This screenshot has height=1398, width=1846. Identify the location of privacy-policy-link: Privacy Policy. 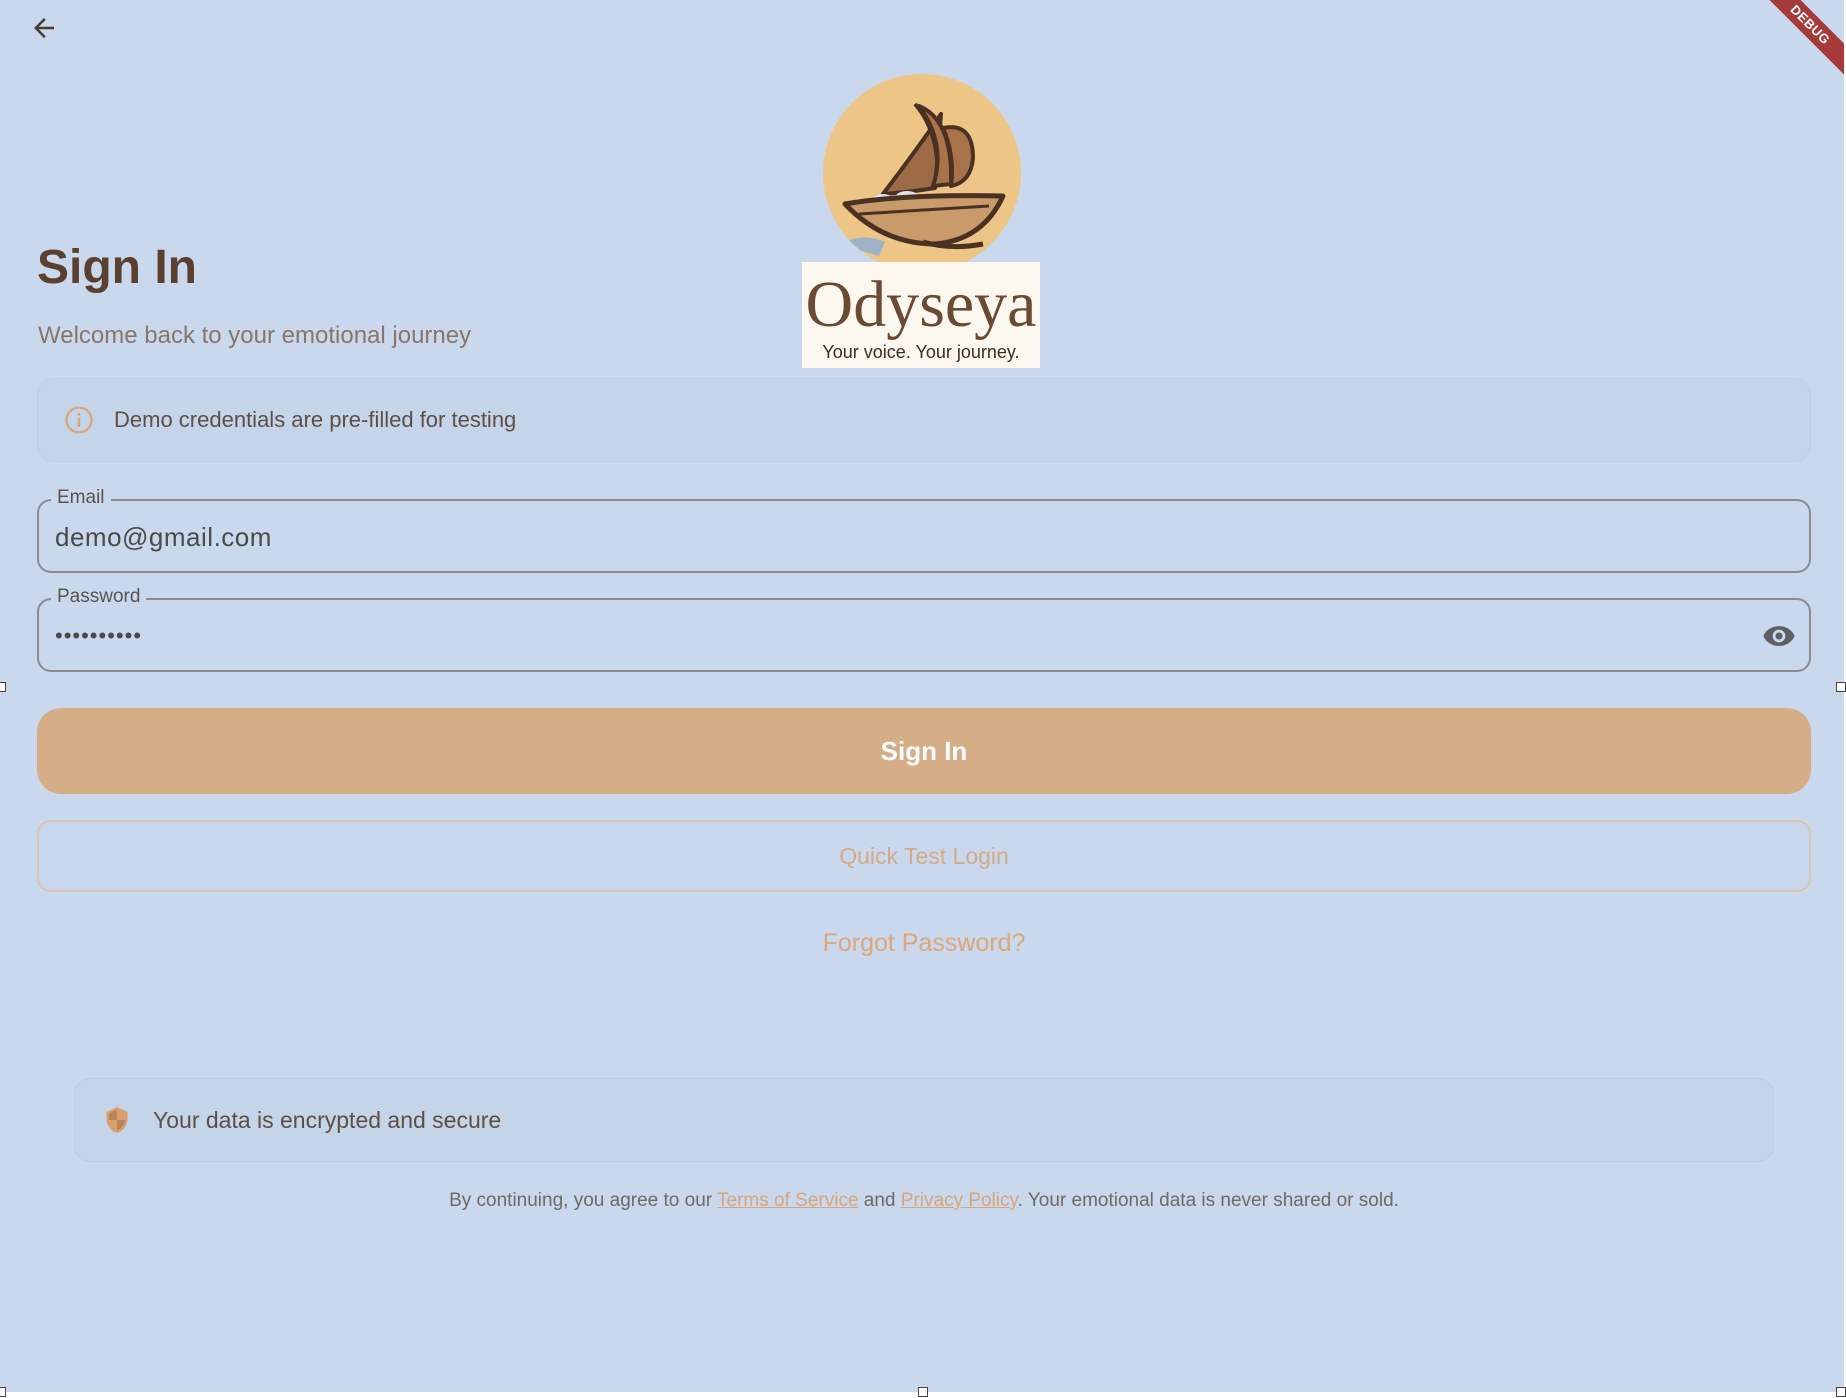
(959, 1200).